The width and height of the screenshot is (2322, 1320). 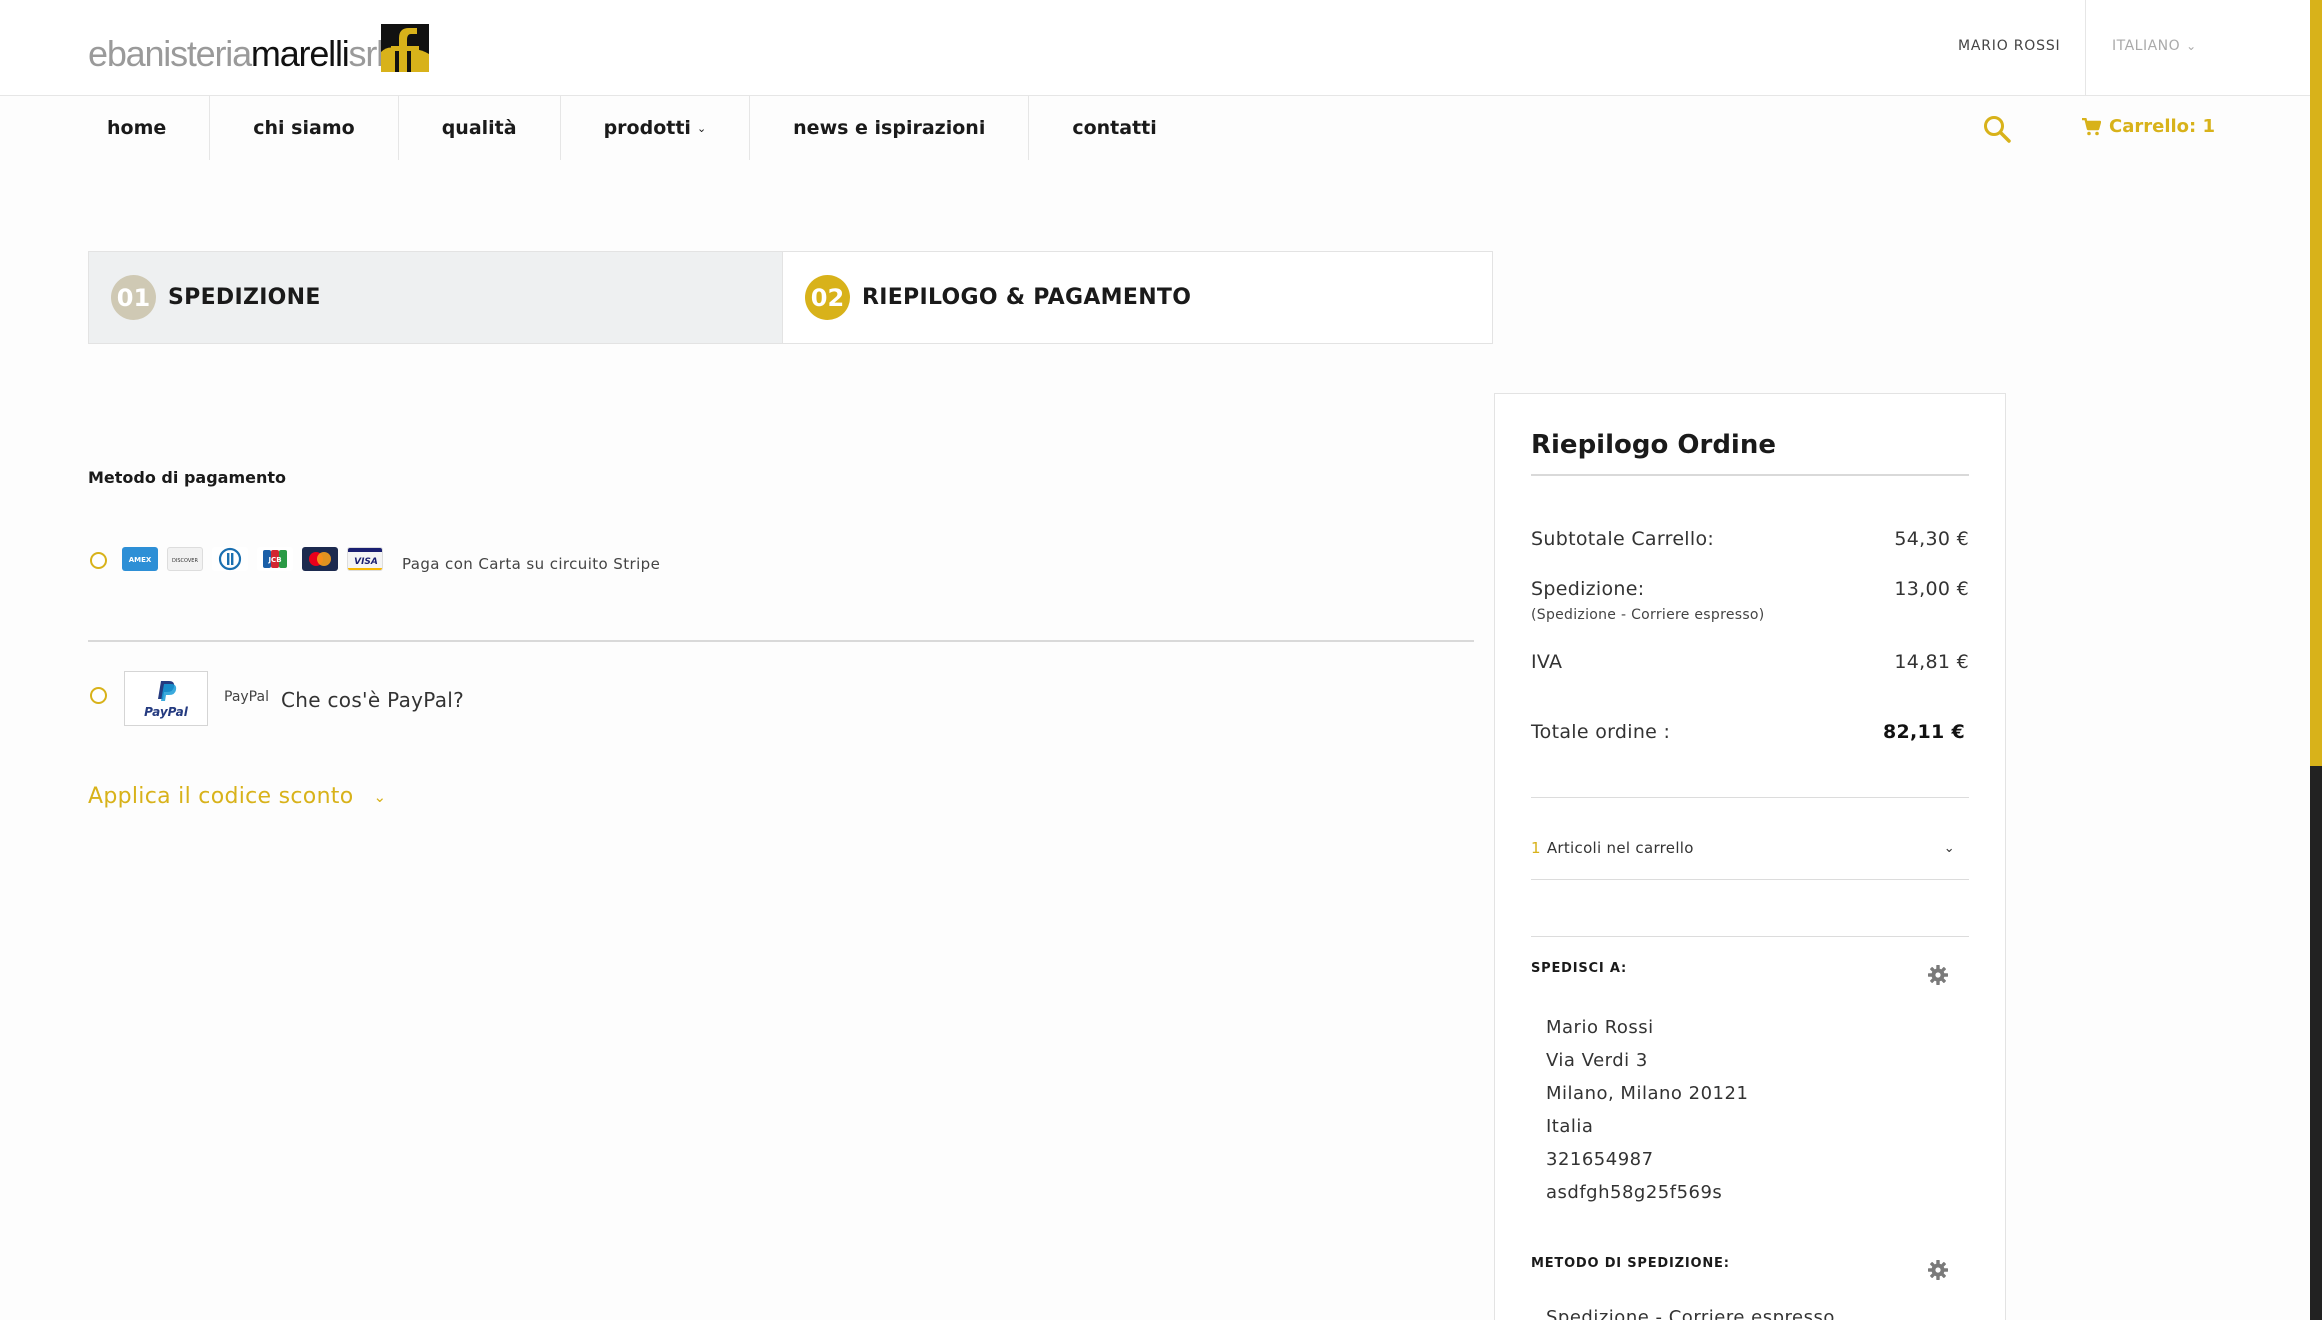 What do you see at coordinates (1630, 1263) in the screenshot?
I see `shipping-method-title: METODO DI SPEDIZIONE:` at bounding box center [1630, 1263].